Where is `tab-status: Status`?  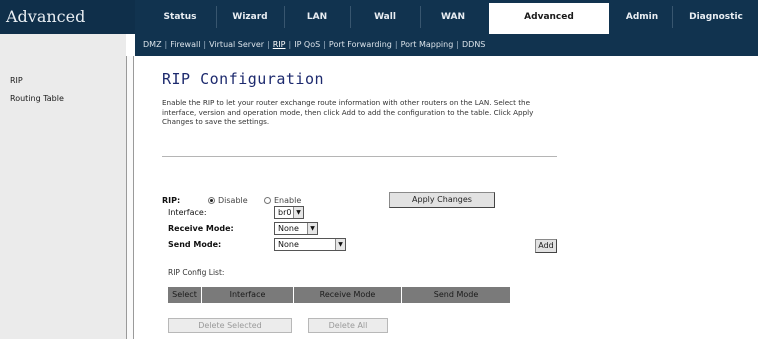
tab-status: Status is located at coordinates (180, 17).